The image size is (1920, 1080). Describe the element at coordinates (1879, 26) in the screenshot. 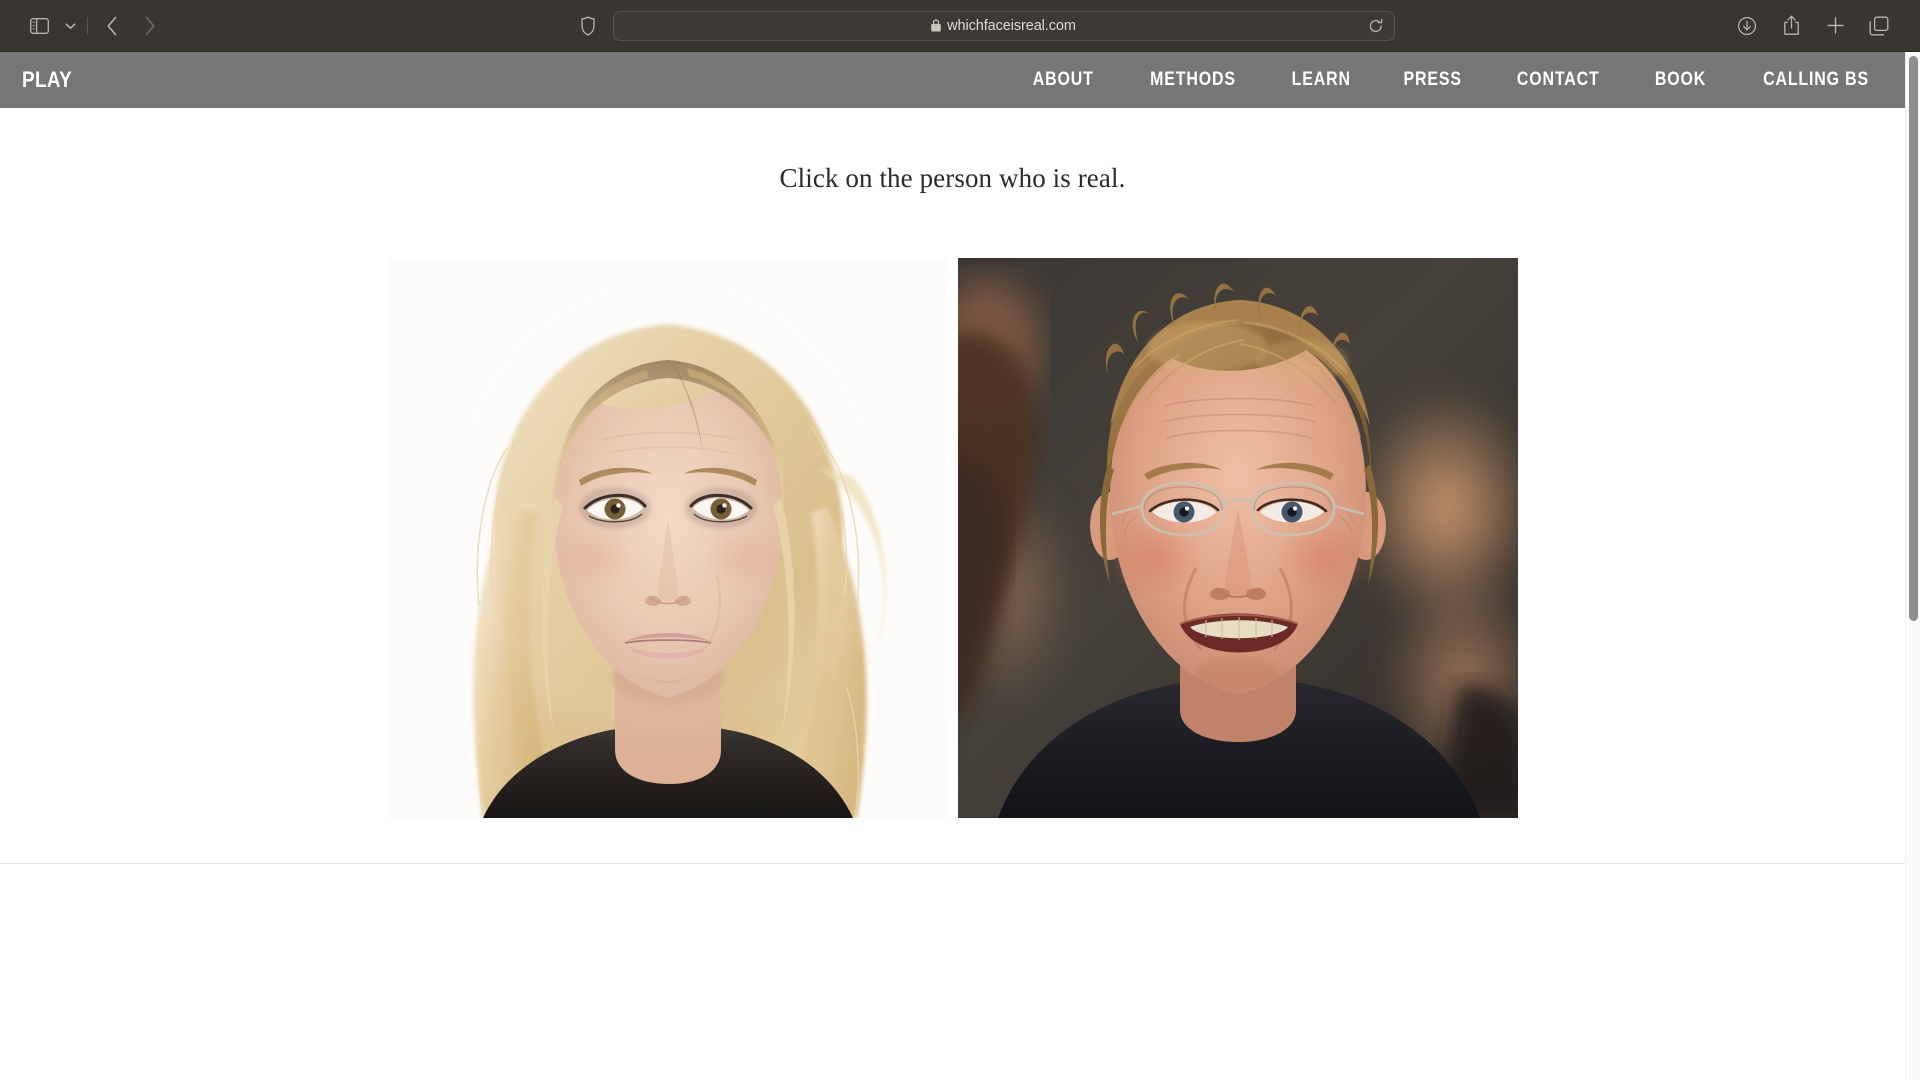

I see `tab-overview-icon` at that location.